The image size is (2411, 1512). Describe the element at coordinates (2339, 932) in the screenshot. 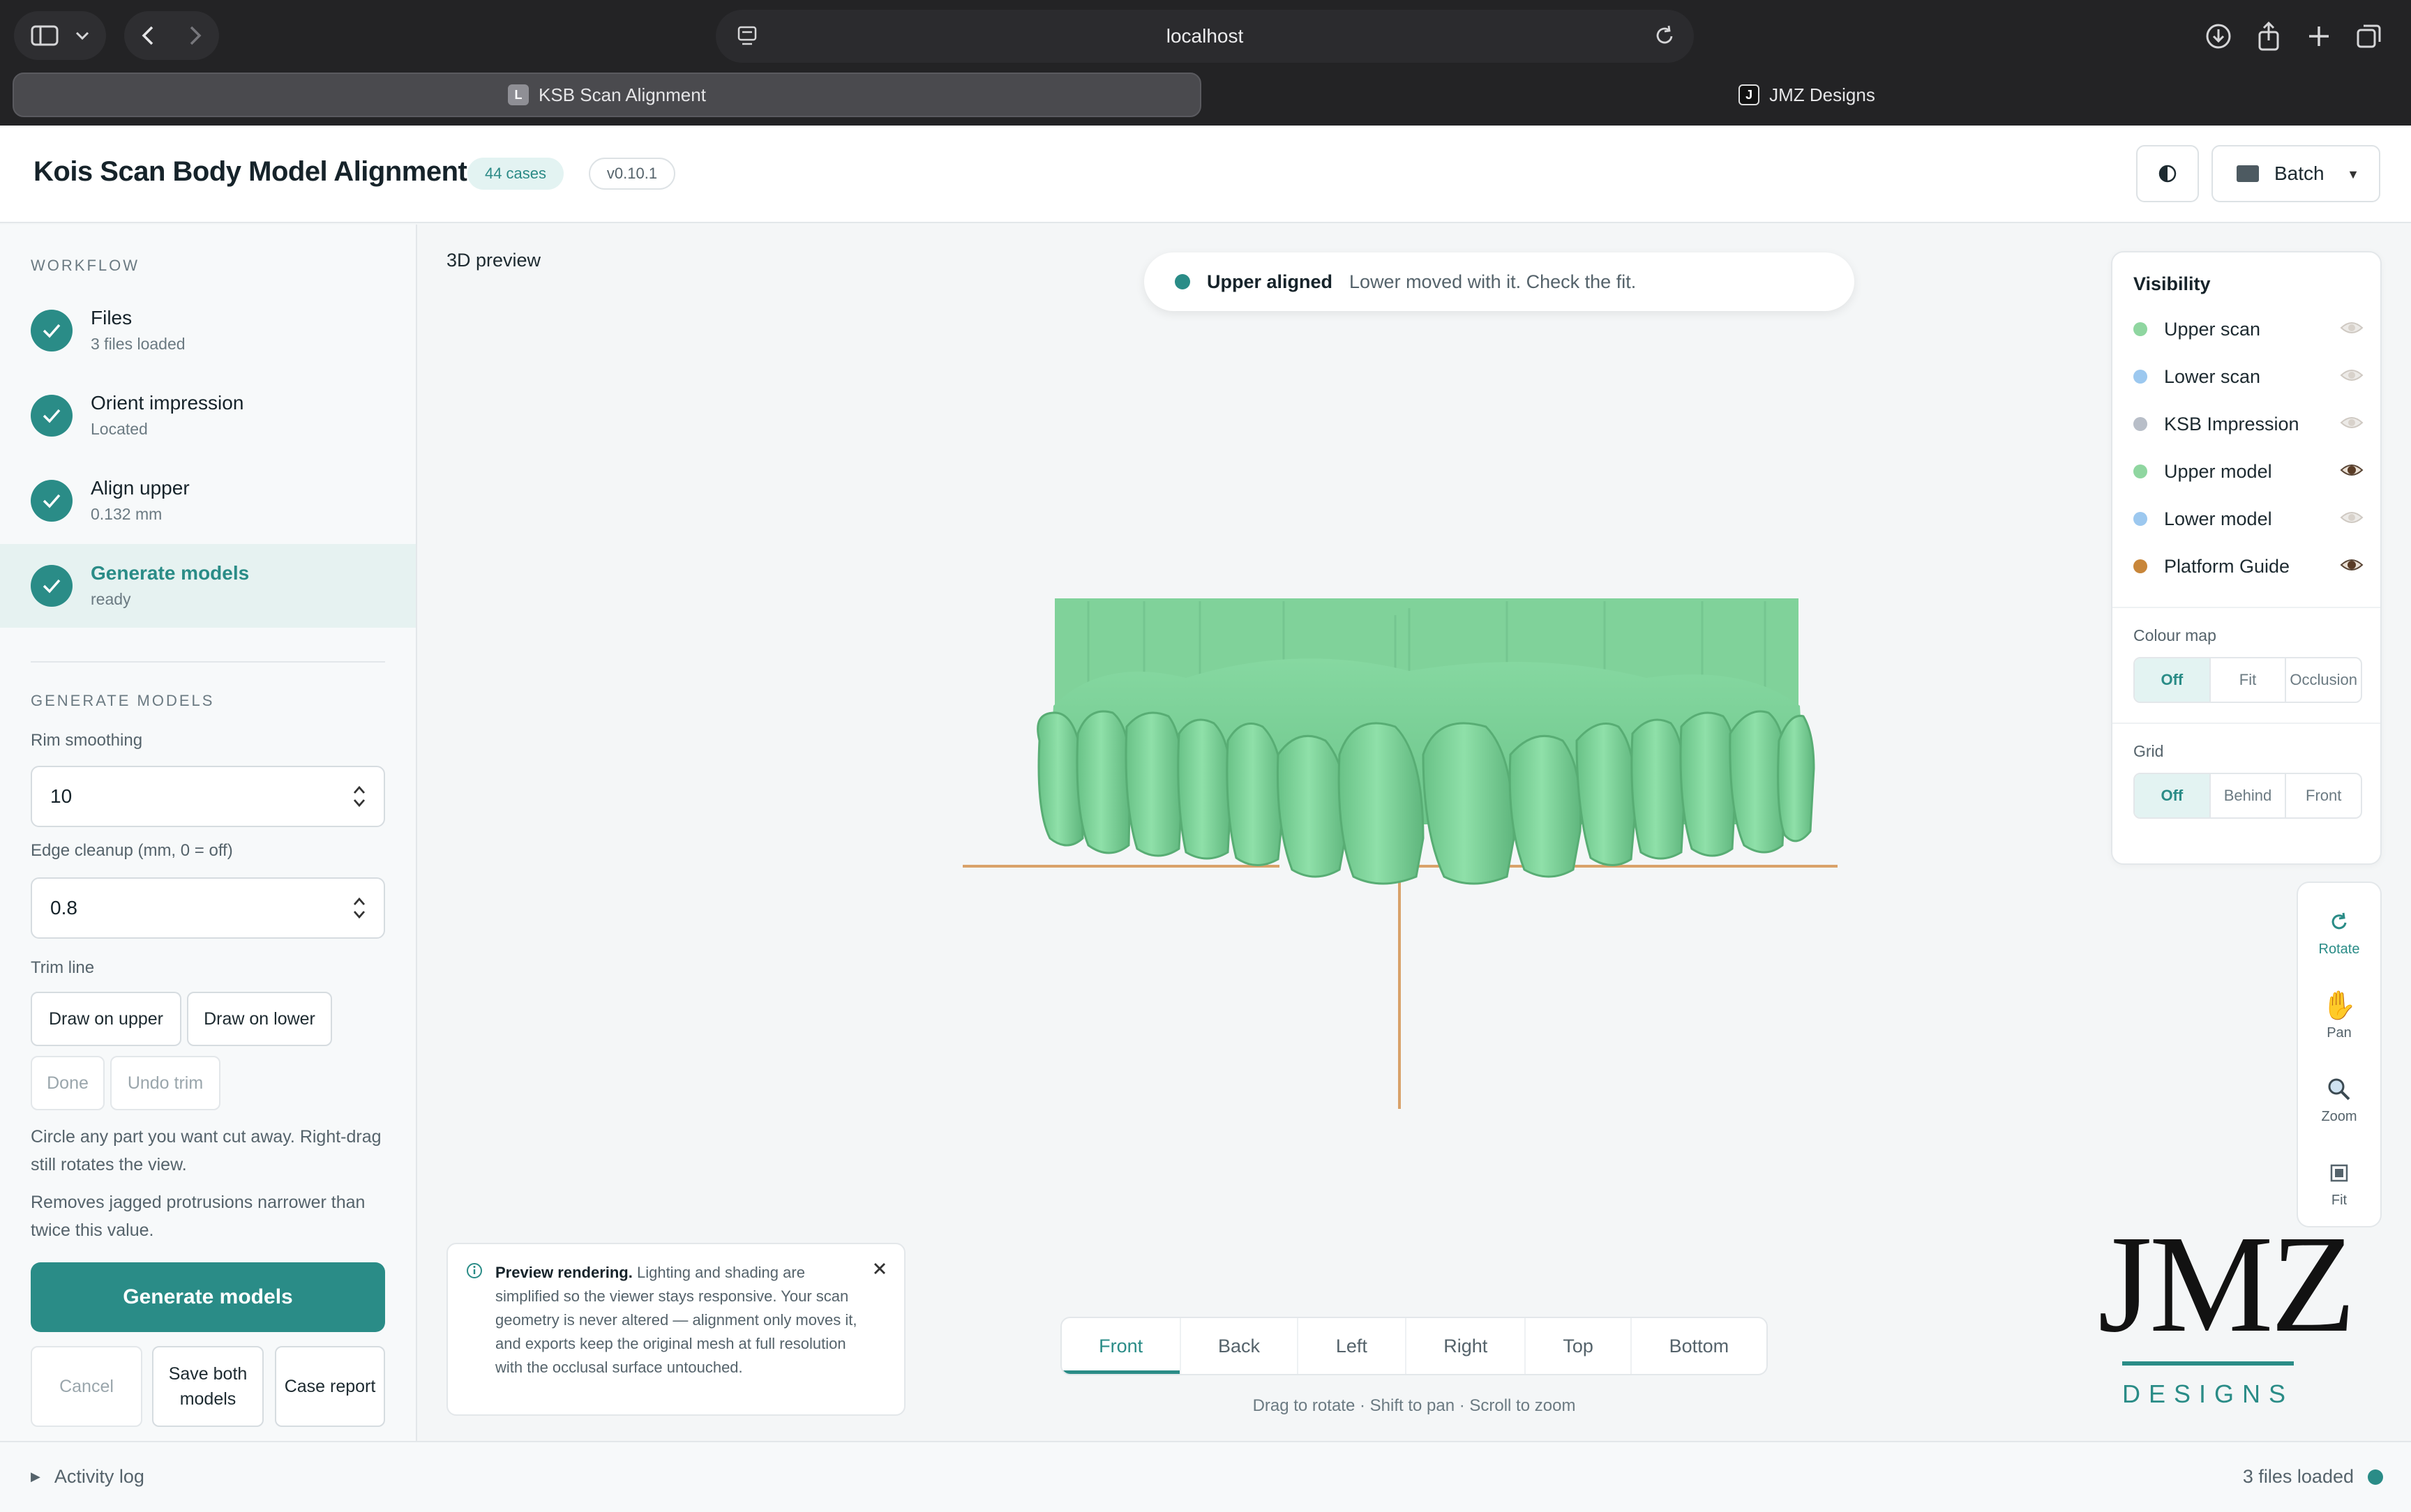

I see `rotate-tool: Rotate` at that location.